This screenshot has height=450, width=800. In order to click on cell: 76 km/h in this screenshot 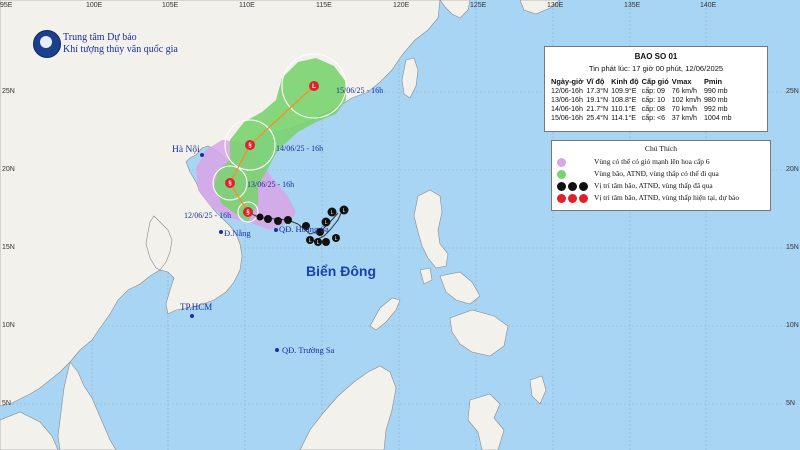, I will do `click(684, 91)`.